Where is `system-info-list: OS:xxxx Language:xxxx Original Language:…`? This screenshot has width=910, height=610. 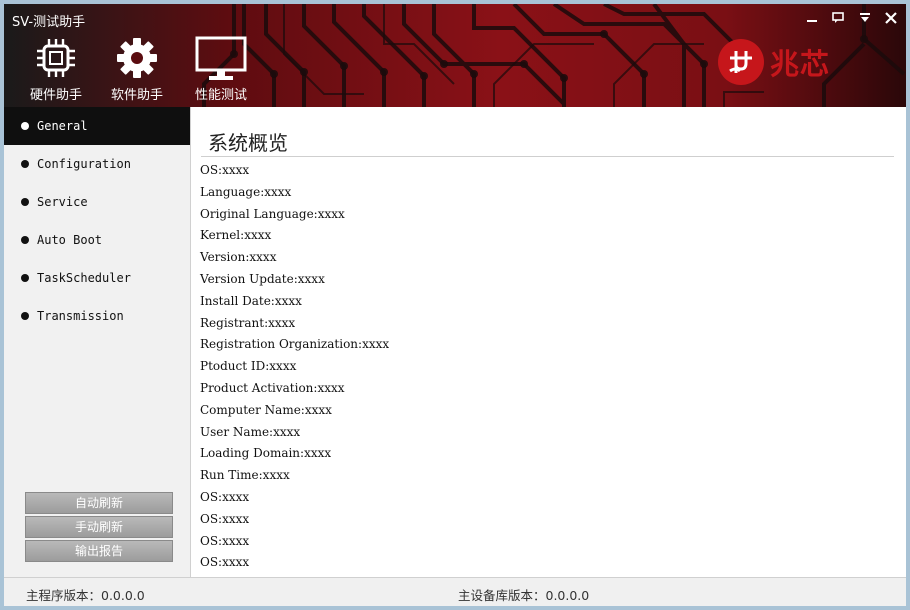
system-info-list: OS:xxxx Language:xxxx Original Language:… is located at coordinates (294, 367).